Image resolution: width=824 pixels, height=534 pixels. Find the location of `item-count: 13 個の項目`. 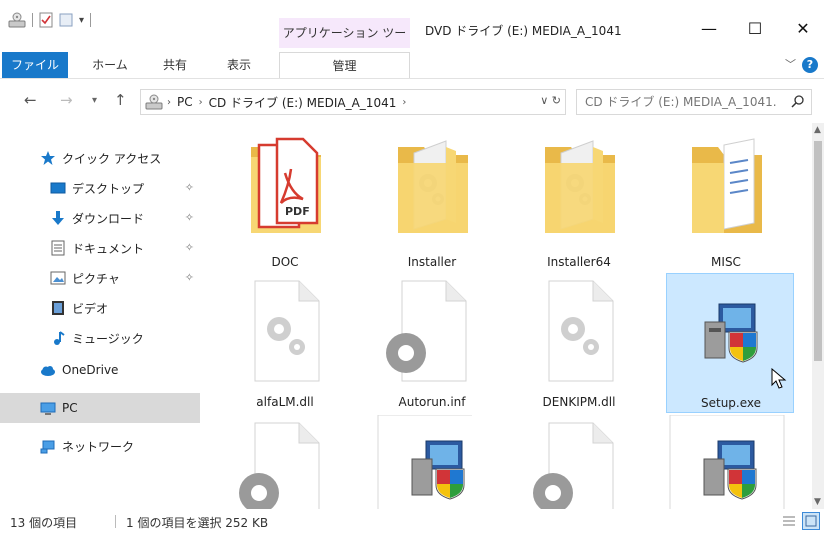

item-count: 13 個の項目 is located at coordinates (44, 523).